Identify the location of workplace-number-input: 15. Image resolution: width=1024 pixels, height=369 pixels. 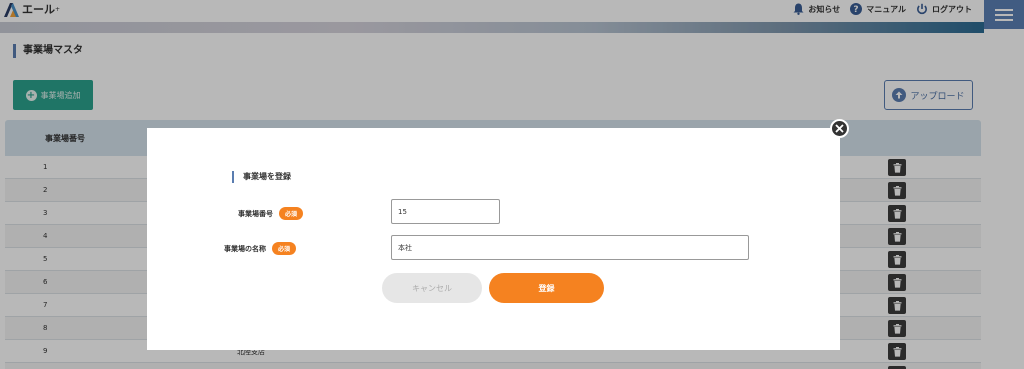
(445, 211).